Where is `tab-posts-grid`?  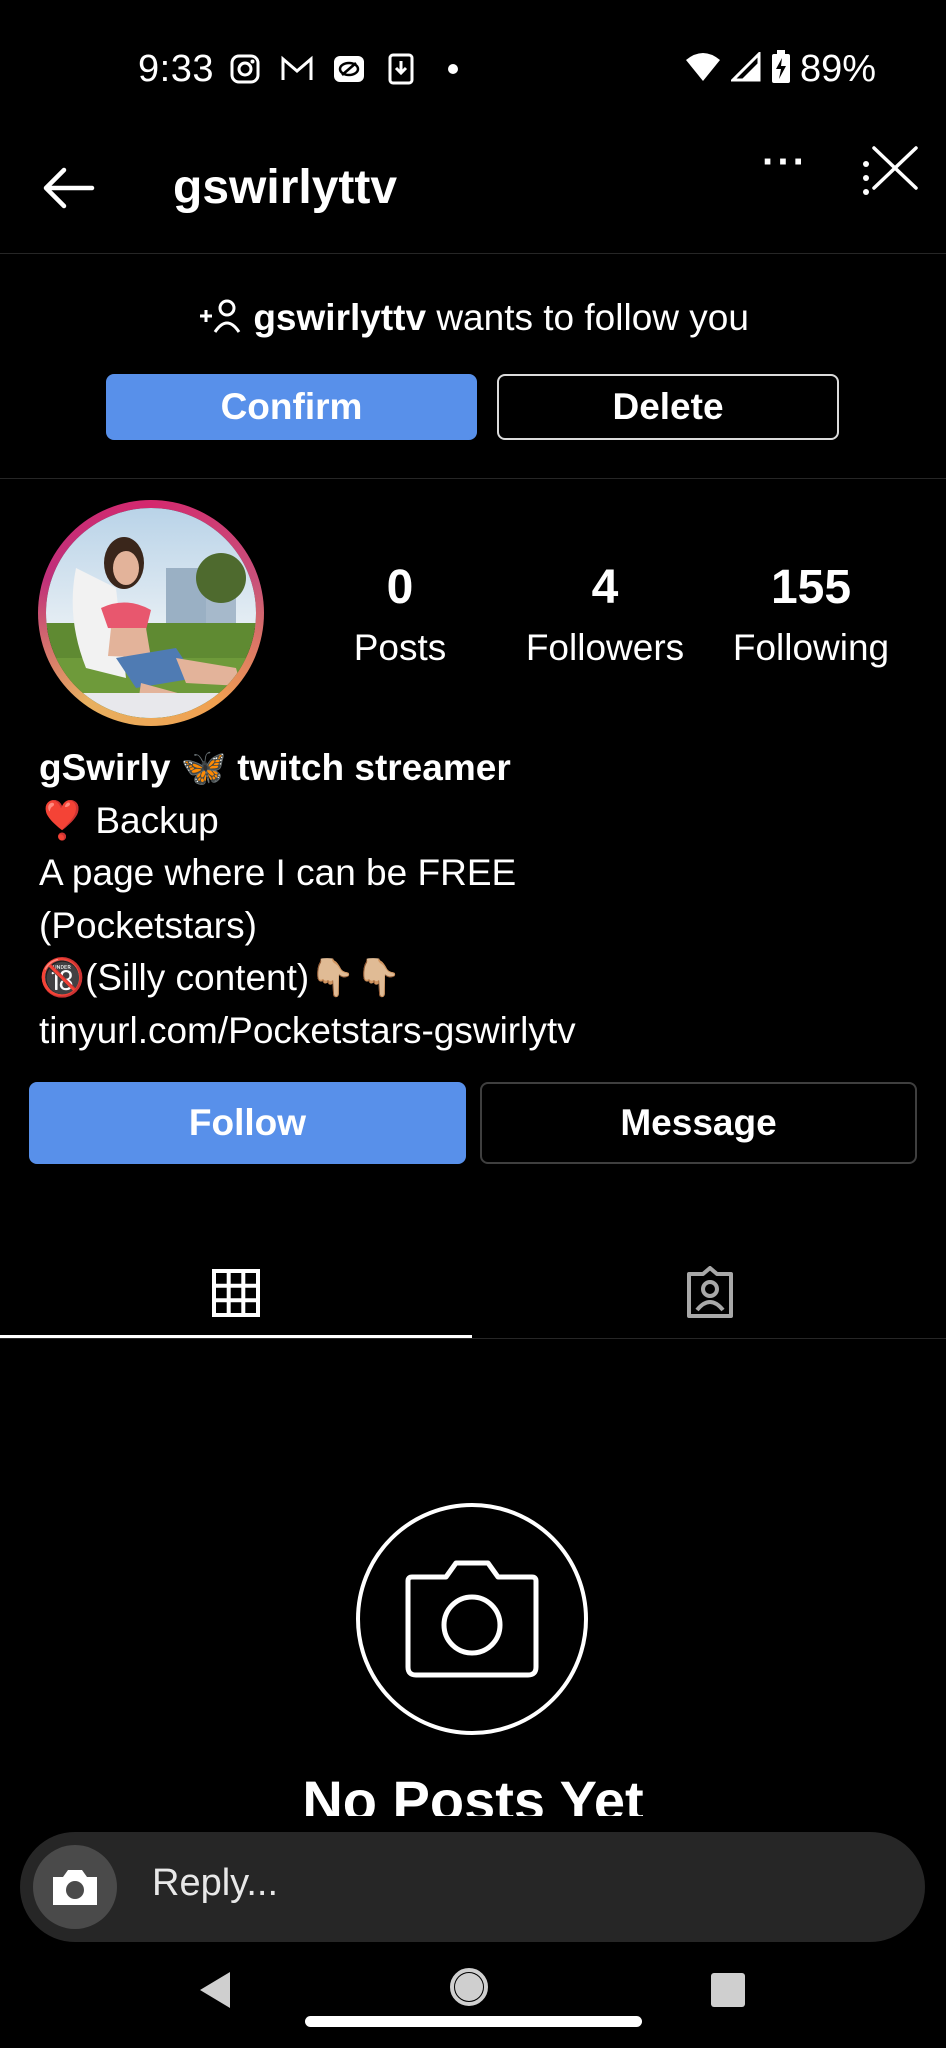
tab-posts-grid is located at coordinates (236, 1293).